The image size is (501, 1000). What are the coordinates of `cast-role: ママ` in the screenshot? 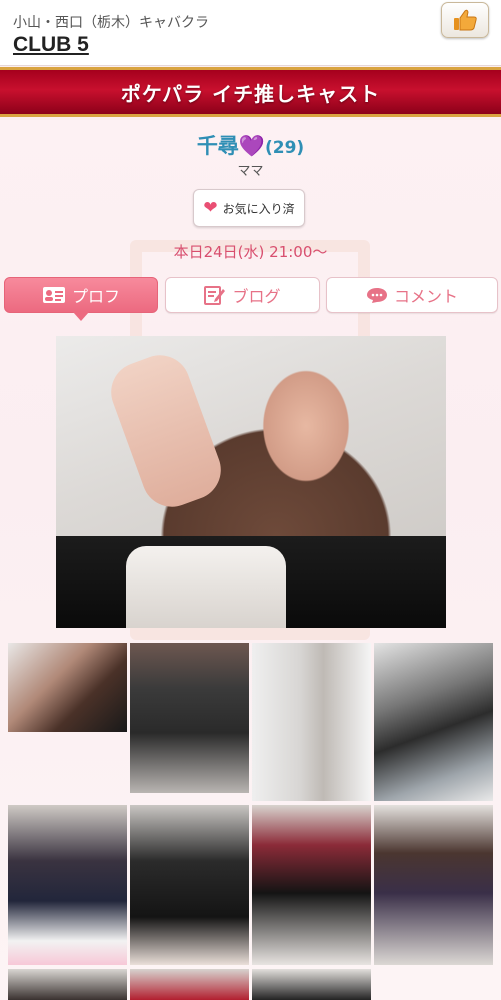 It's located at (250, 171).